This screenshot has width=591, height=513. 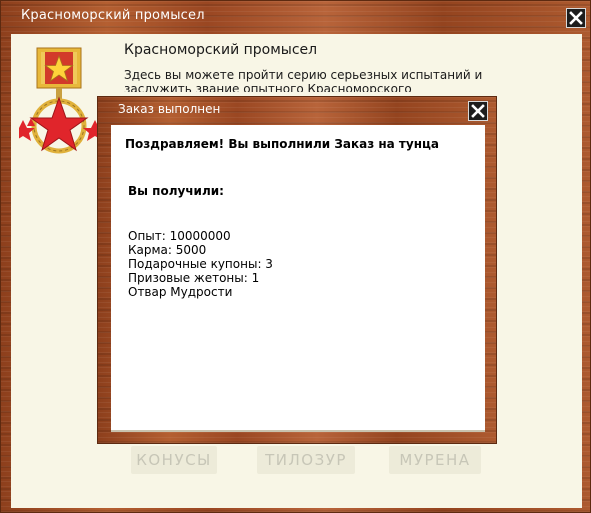 I want to click on outer-close-button, so click(x=576, y=18).